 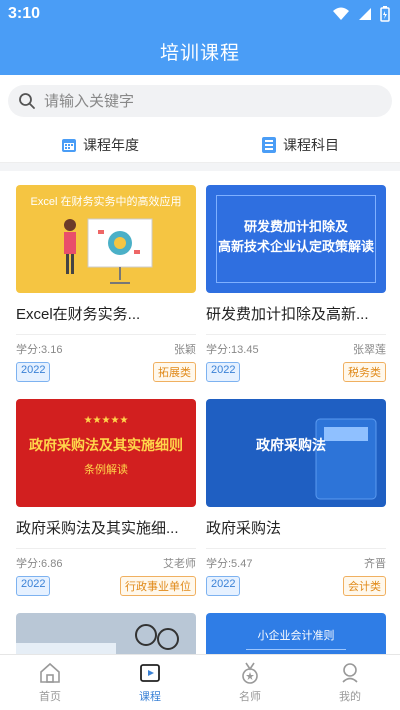 What do you see at coordinates (369, 350) in the screenshot?
I see `course-teacher: 张翠莲` at bounding box center [369, 350].